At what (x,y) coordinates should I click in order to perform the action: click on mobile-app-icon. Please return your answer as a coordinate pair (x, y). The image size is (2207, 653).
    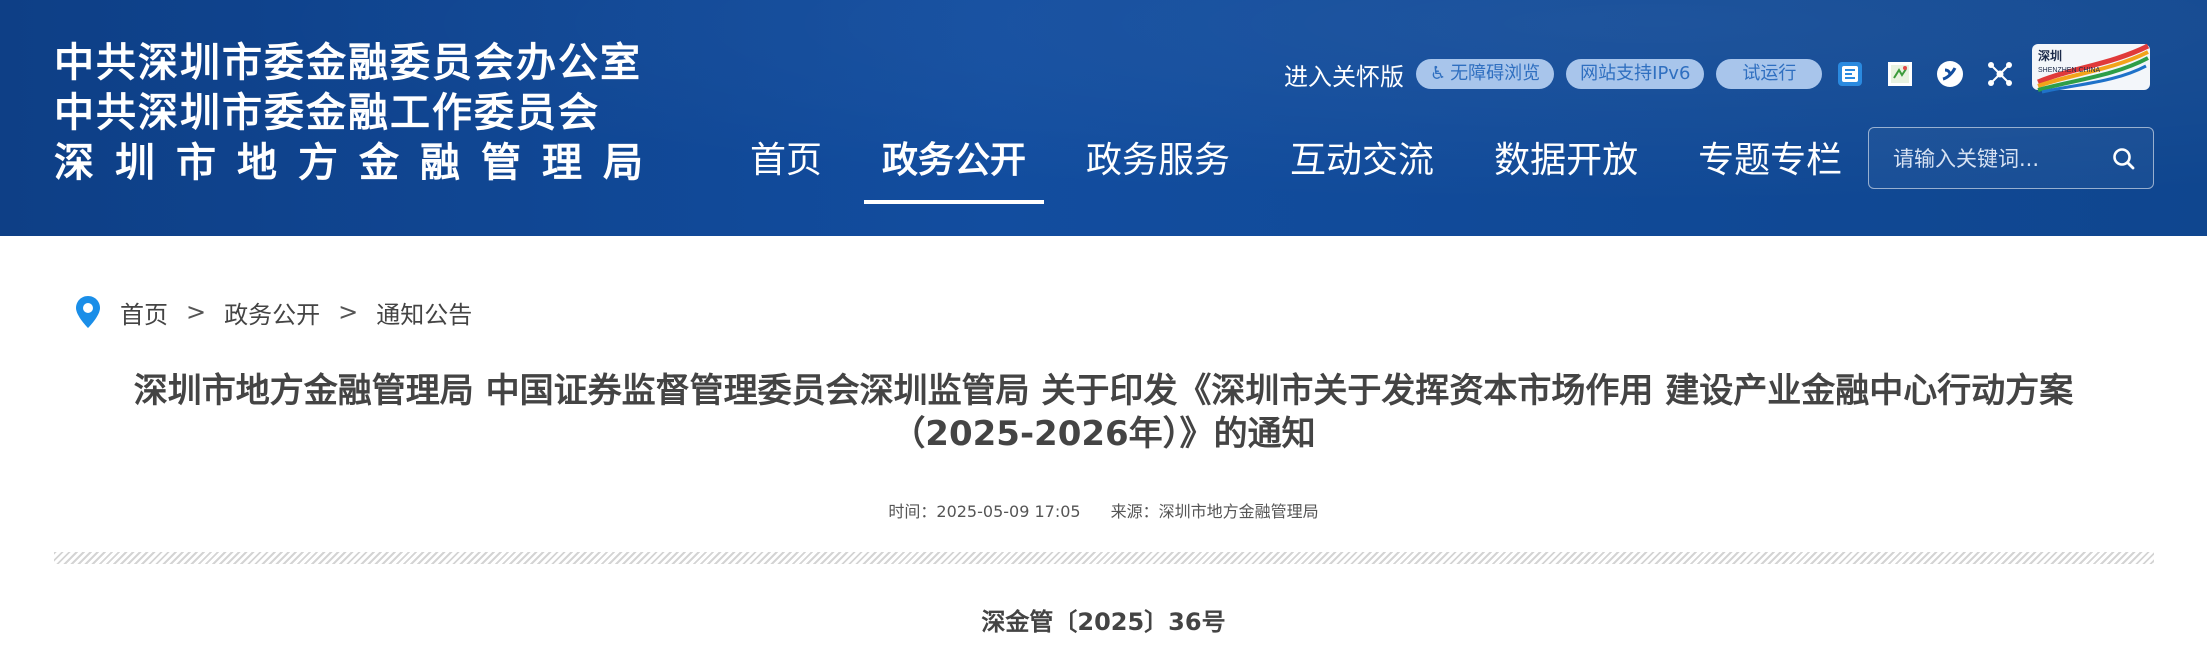
    Looking at the image, I should click on (1850, 74).